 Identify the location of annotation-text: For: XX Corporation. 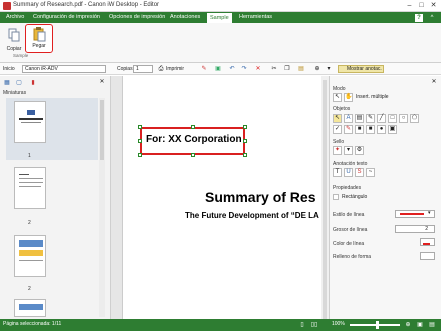
(194, 139).